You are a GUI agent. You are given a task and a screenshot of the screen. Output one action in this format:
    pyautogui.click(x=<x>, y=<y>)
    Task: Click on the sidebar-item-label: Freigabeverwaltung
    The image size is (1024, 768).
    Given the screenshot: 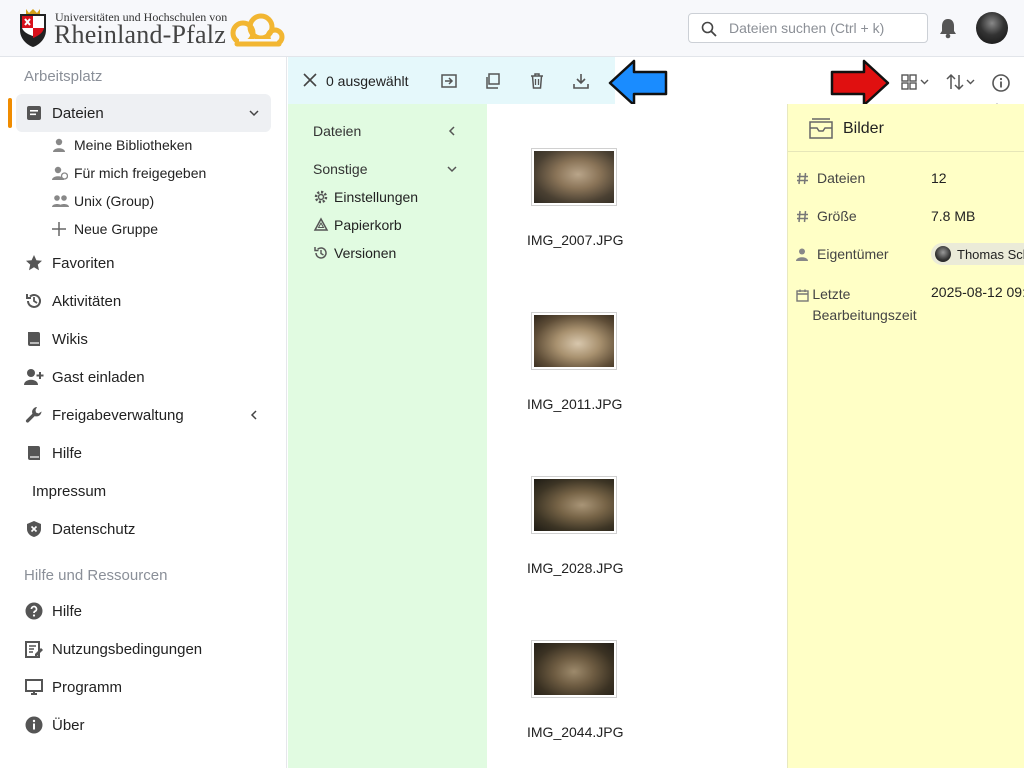 What is the action you would take?
    pyautogui.click(x=118, y=415)
    